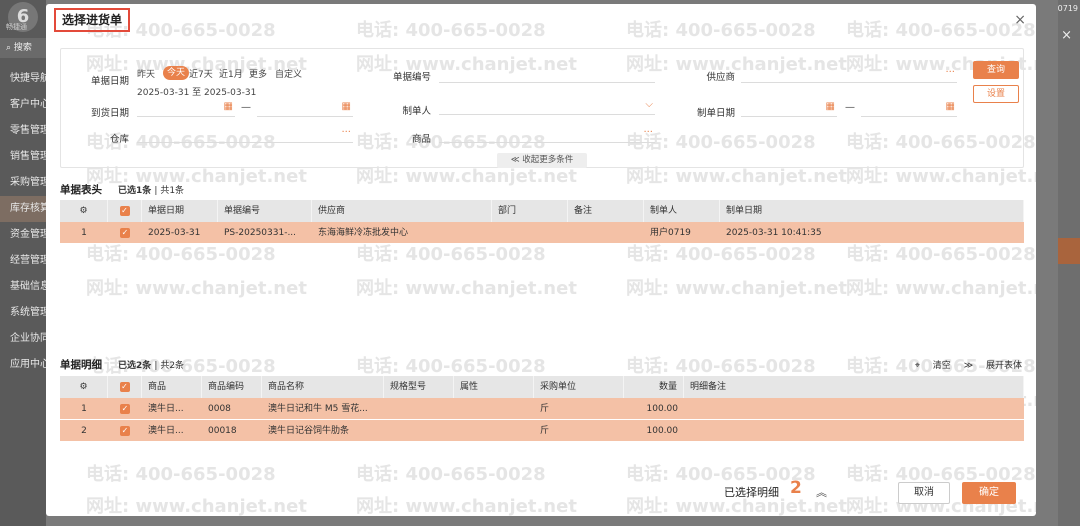 This screenshot has width=1080, height=526. I want to click on header-selected-count: 已选1条 | 共1条, so click(151, 191).